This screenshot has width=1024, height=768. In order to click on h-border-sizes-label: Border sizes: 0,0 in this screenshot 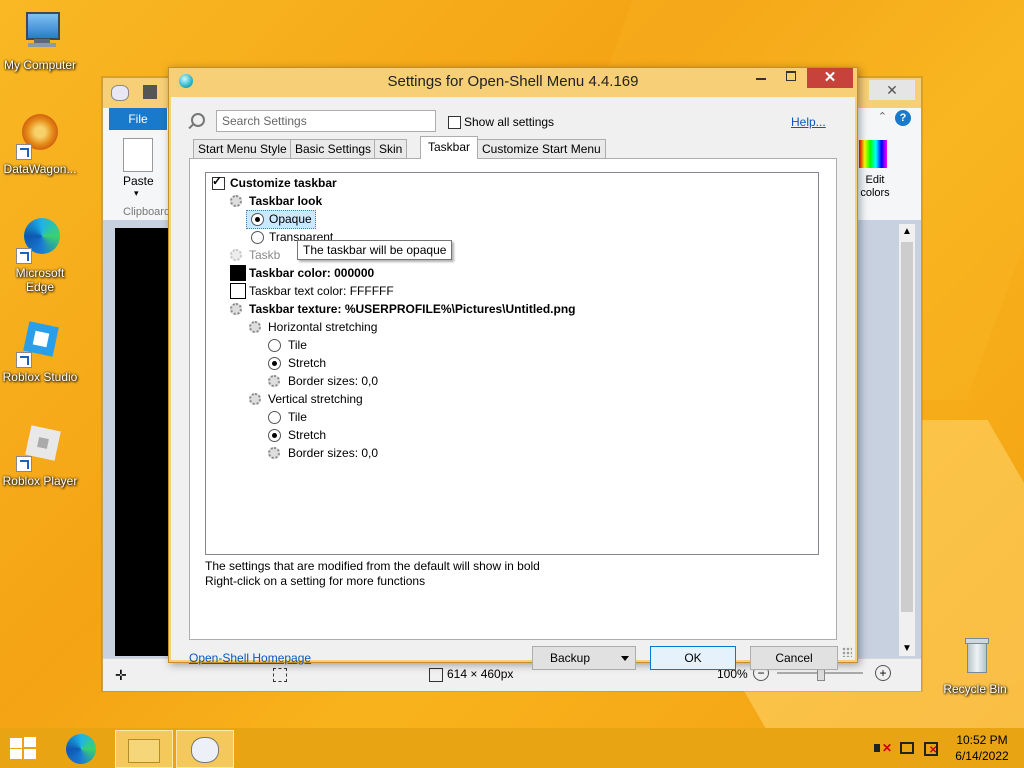, I will do `click(333, 381)`.